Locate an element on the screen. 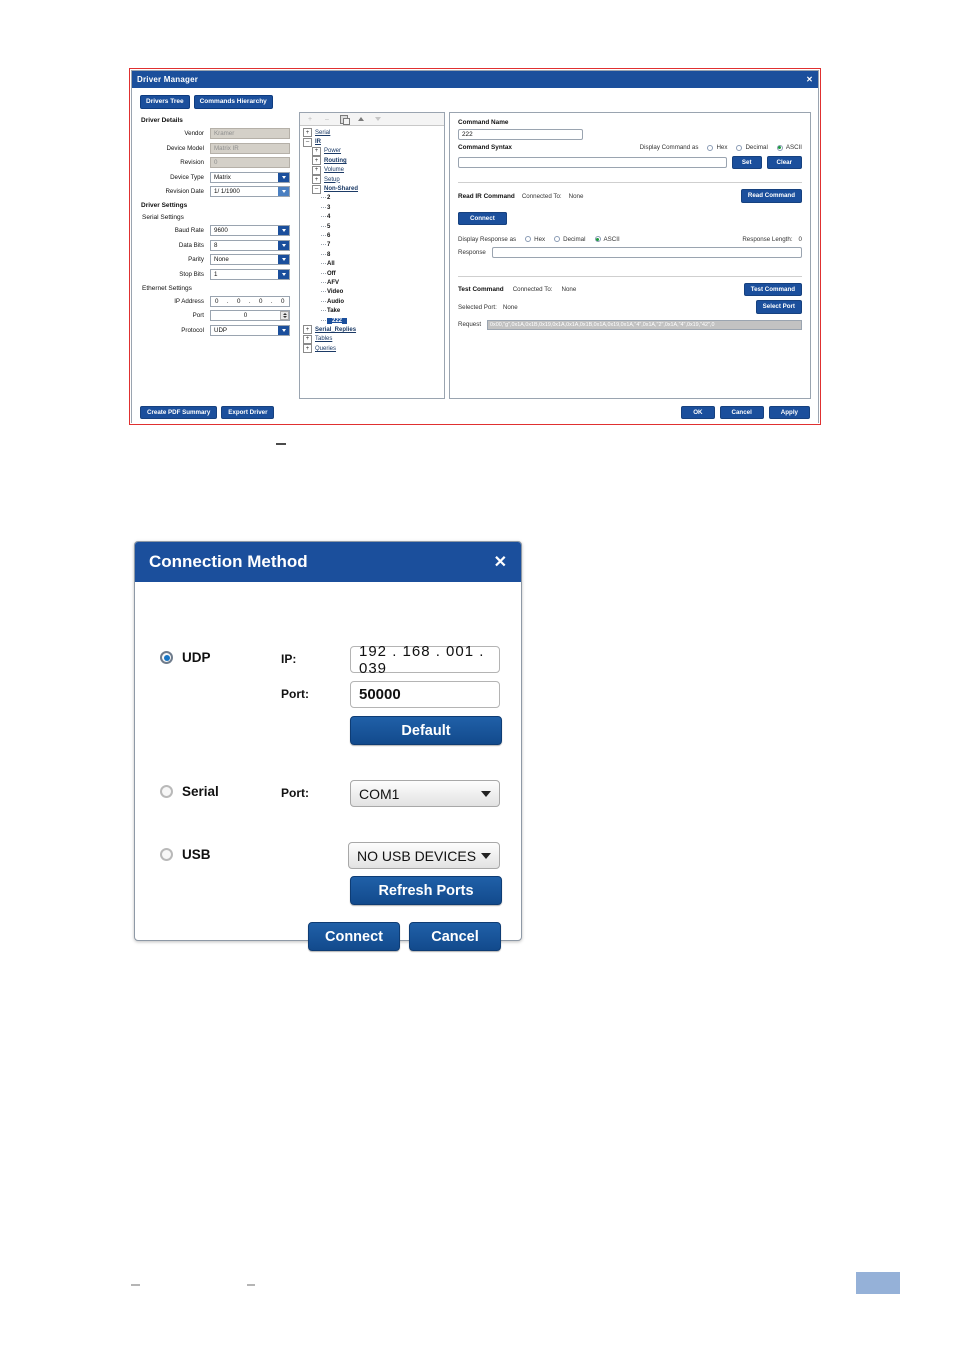 The height and width of the screenshot is (1350, 954). refresh-ports-button: Refresh Ports is located at coordinates (426, 890).